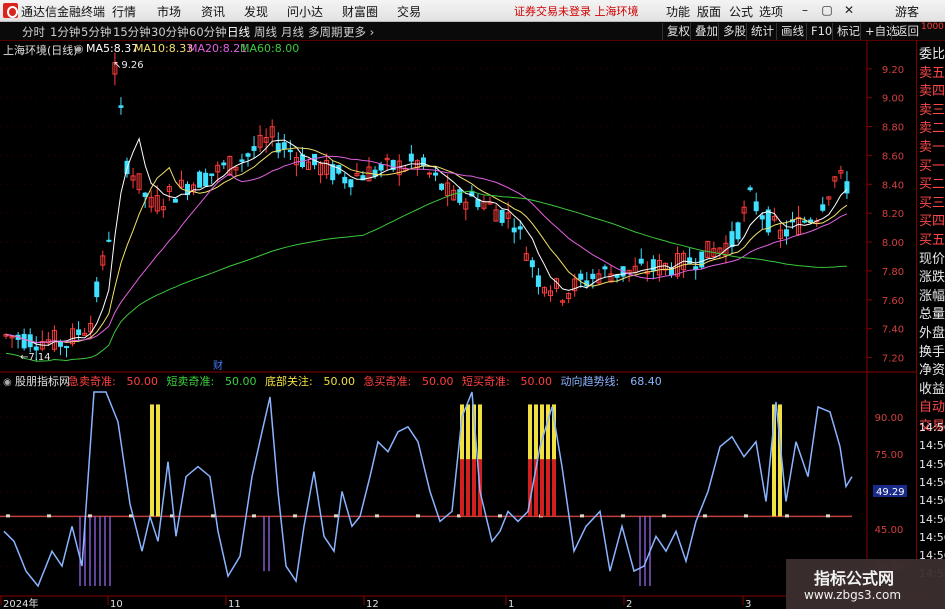 The image size is (945, 609). What do you see at coordinates (932, 314) in the screenshot?
I see `side-label: 总量` at bounding box center [932, 314].